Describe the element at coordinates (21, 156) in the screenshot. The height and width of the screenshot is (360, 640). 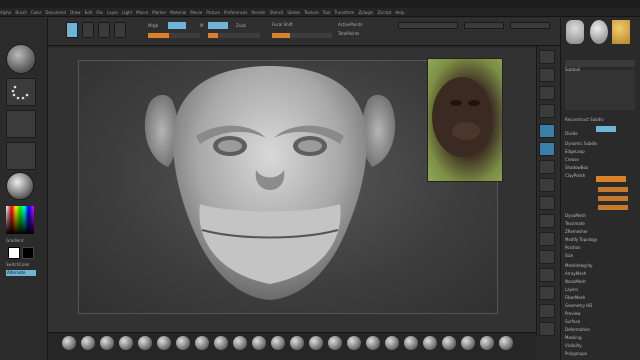
I see `texture-thumbnail` at that location.